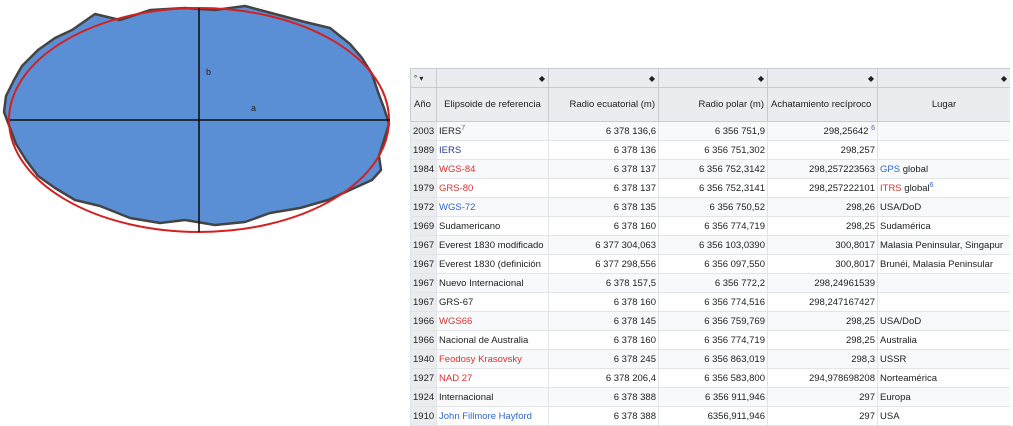 The image size is (1013, 426). I want to click on cell-flattening: 298,3, so click(822, 359).